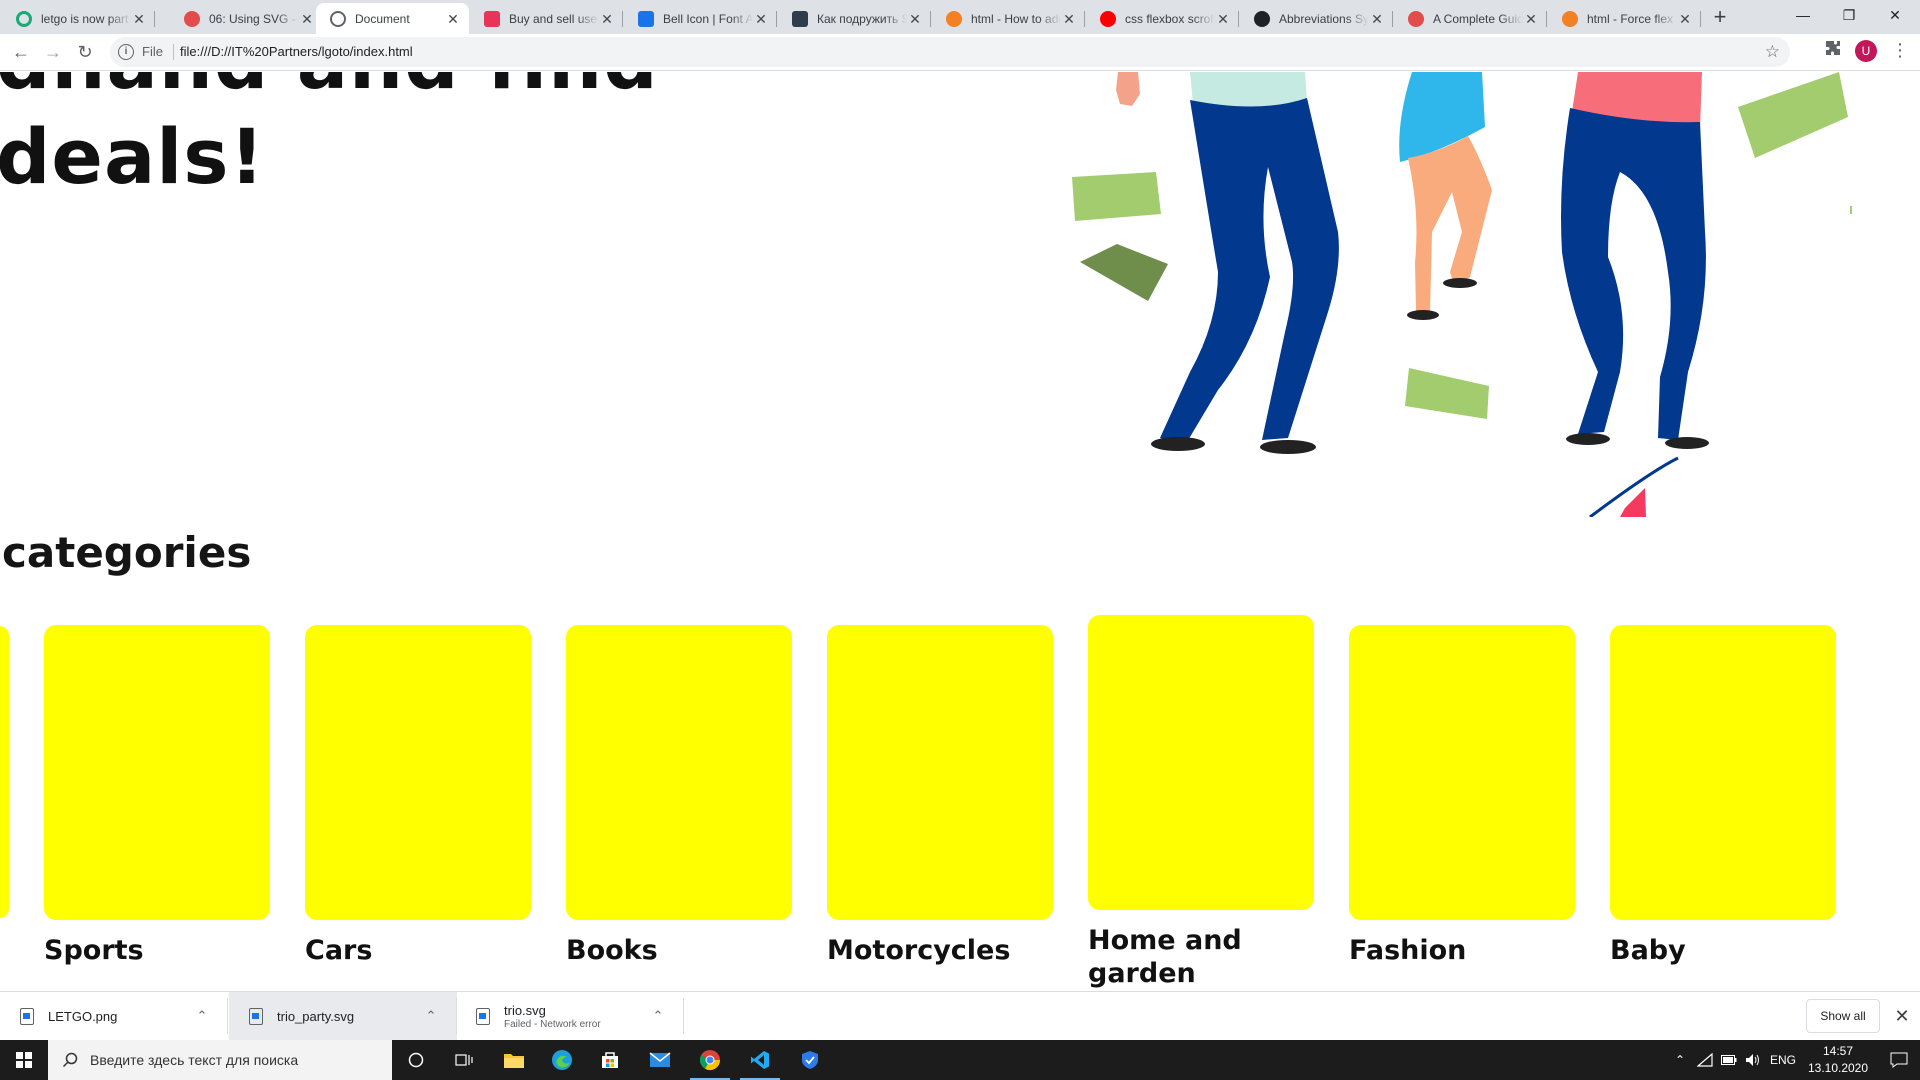  I want to click on reload-icon: ↻, so click(85, 52).